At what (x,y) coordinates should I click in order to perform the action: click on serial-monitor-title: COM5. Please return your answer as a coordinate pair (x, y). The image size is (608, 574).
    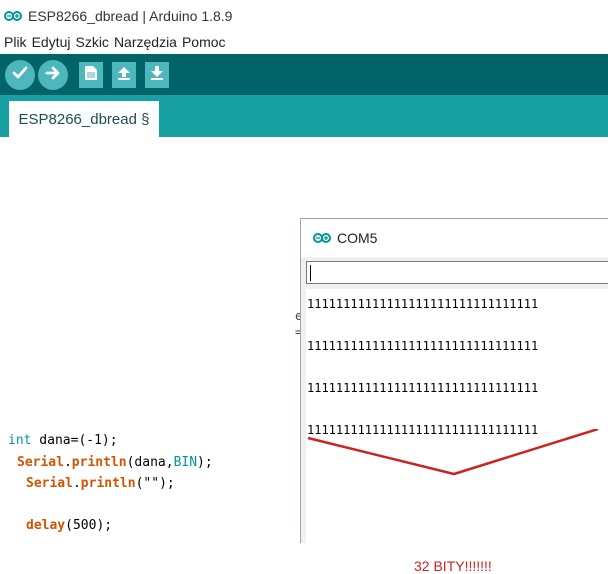
    Looking at the image, I should click on (357, 238).